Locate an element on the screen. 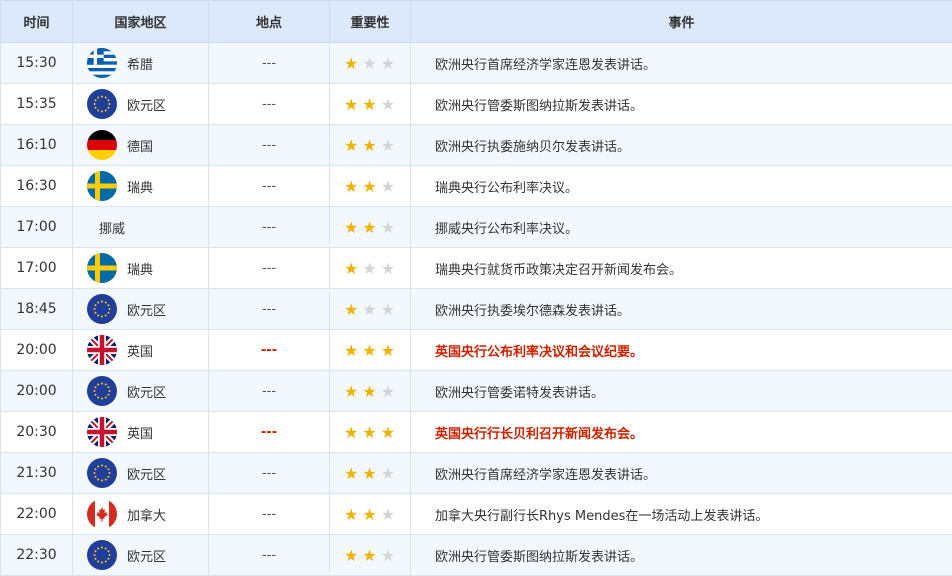 The height and width of the screenshot is (576, 952). time-cell: 15:35 is located at coordinates (37, 104).